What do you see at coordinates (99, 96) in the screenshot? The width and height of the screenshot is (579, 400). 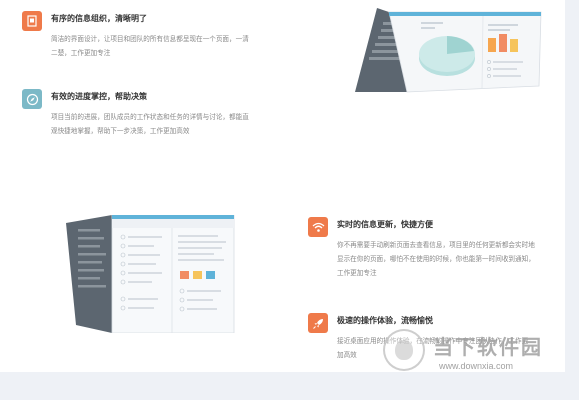 I see `feature-title: 有效的进度掌控，帮助决策` at bounding box center [99, 96].